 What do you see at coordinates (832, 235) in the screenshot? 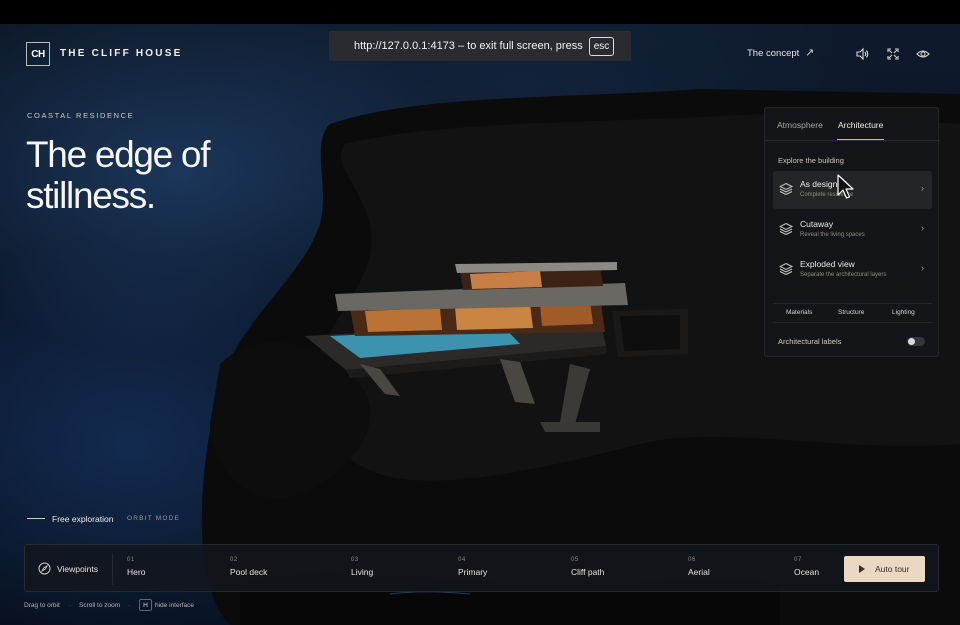
I see `mode-description: Reveal the living spaces` at bounding box center [832, 235].